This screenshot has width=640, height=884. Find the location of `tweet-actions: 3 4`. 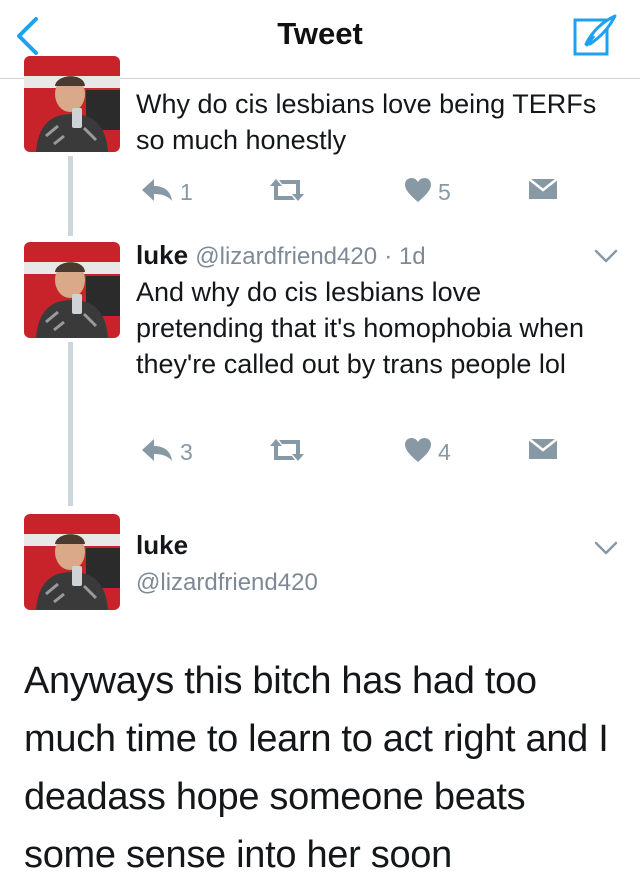

tweet-actions: 3 4 is located at coordinates (351, 457).